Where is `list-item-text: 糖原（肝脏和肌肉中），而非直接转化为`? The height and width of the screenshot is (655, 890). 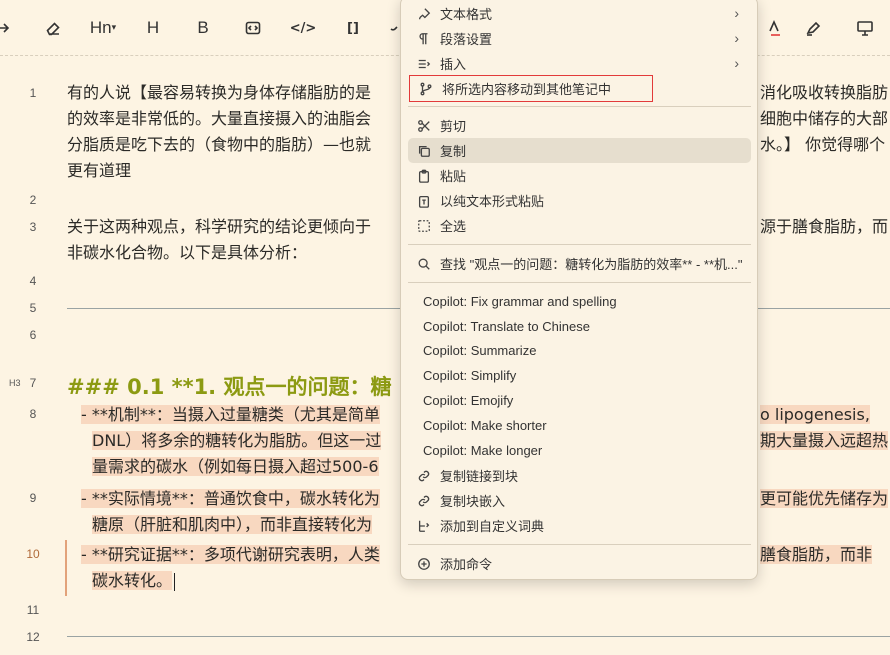 list-item-text: 糖原（肝脏和肌肉中），而非直接转化为 is located at coordinates (232, 524).